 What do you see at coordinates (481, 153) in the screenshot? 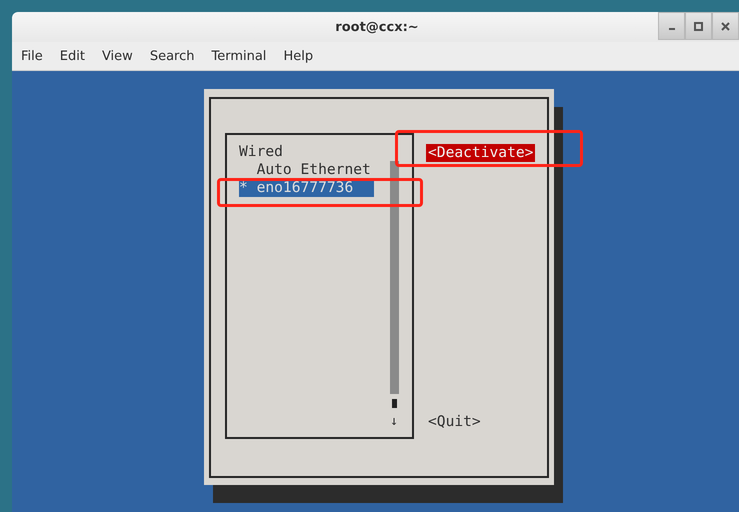
I see `dialog-button: <Deactivate>` at bounding box center [481, 153].